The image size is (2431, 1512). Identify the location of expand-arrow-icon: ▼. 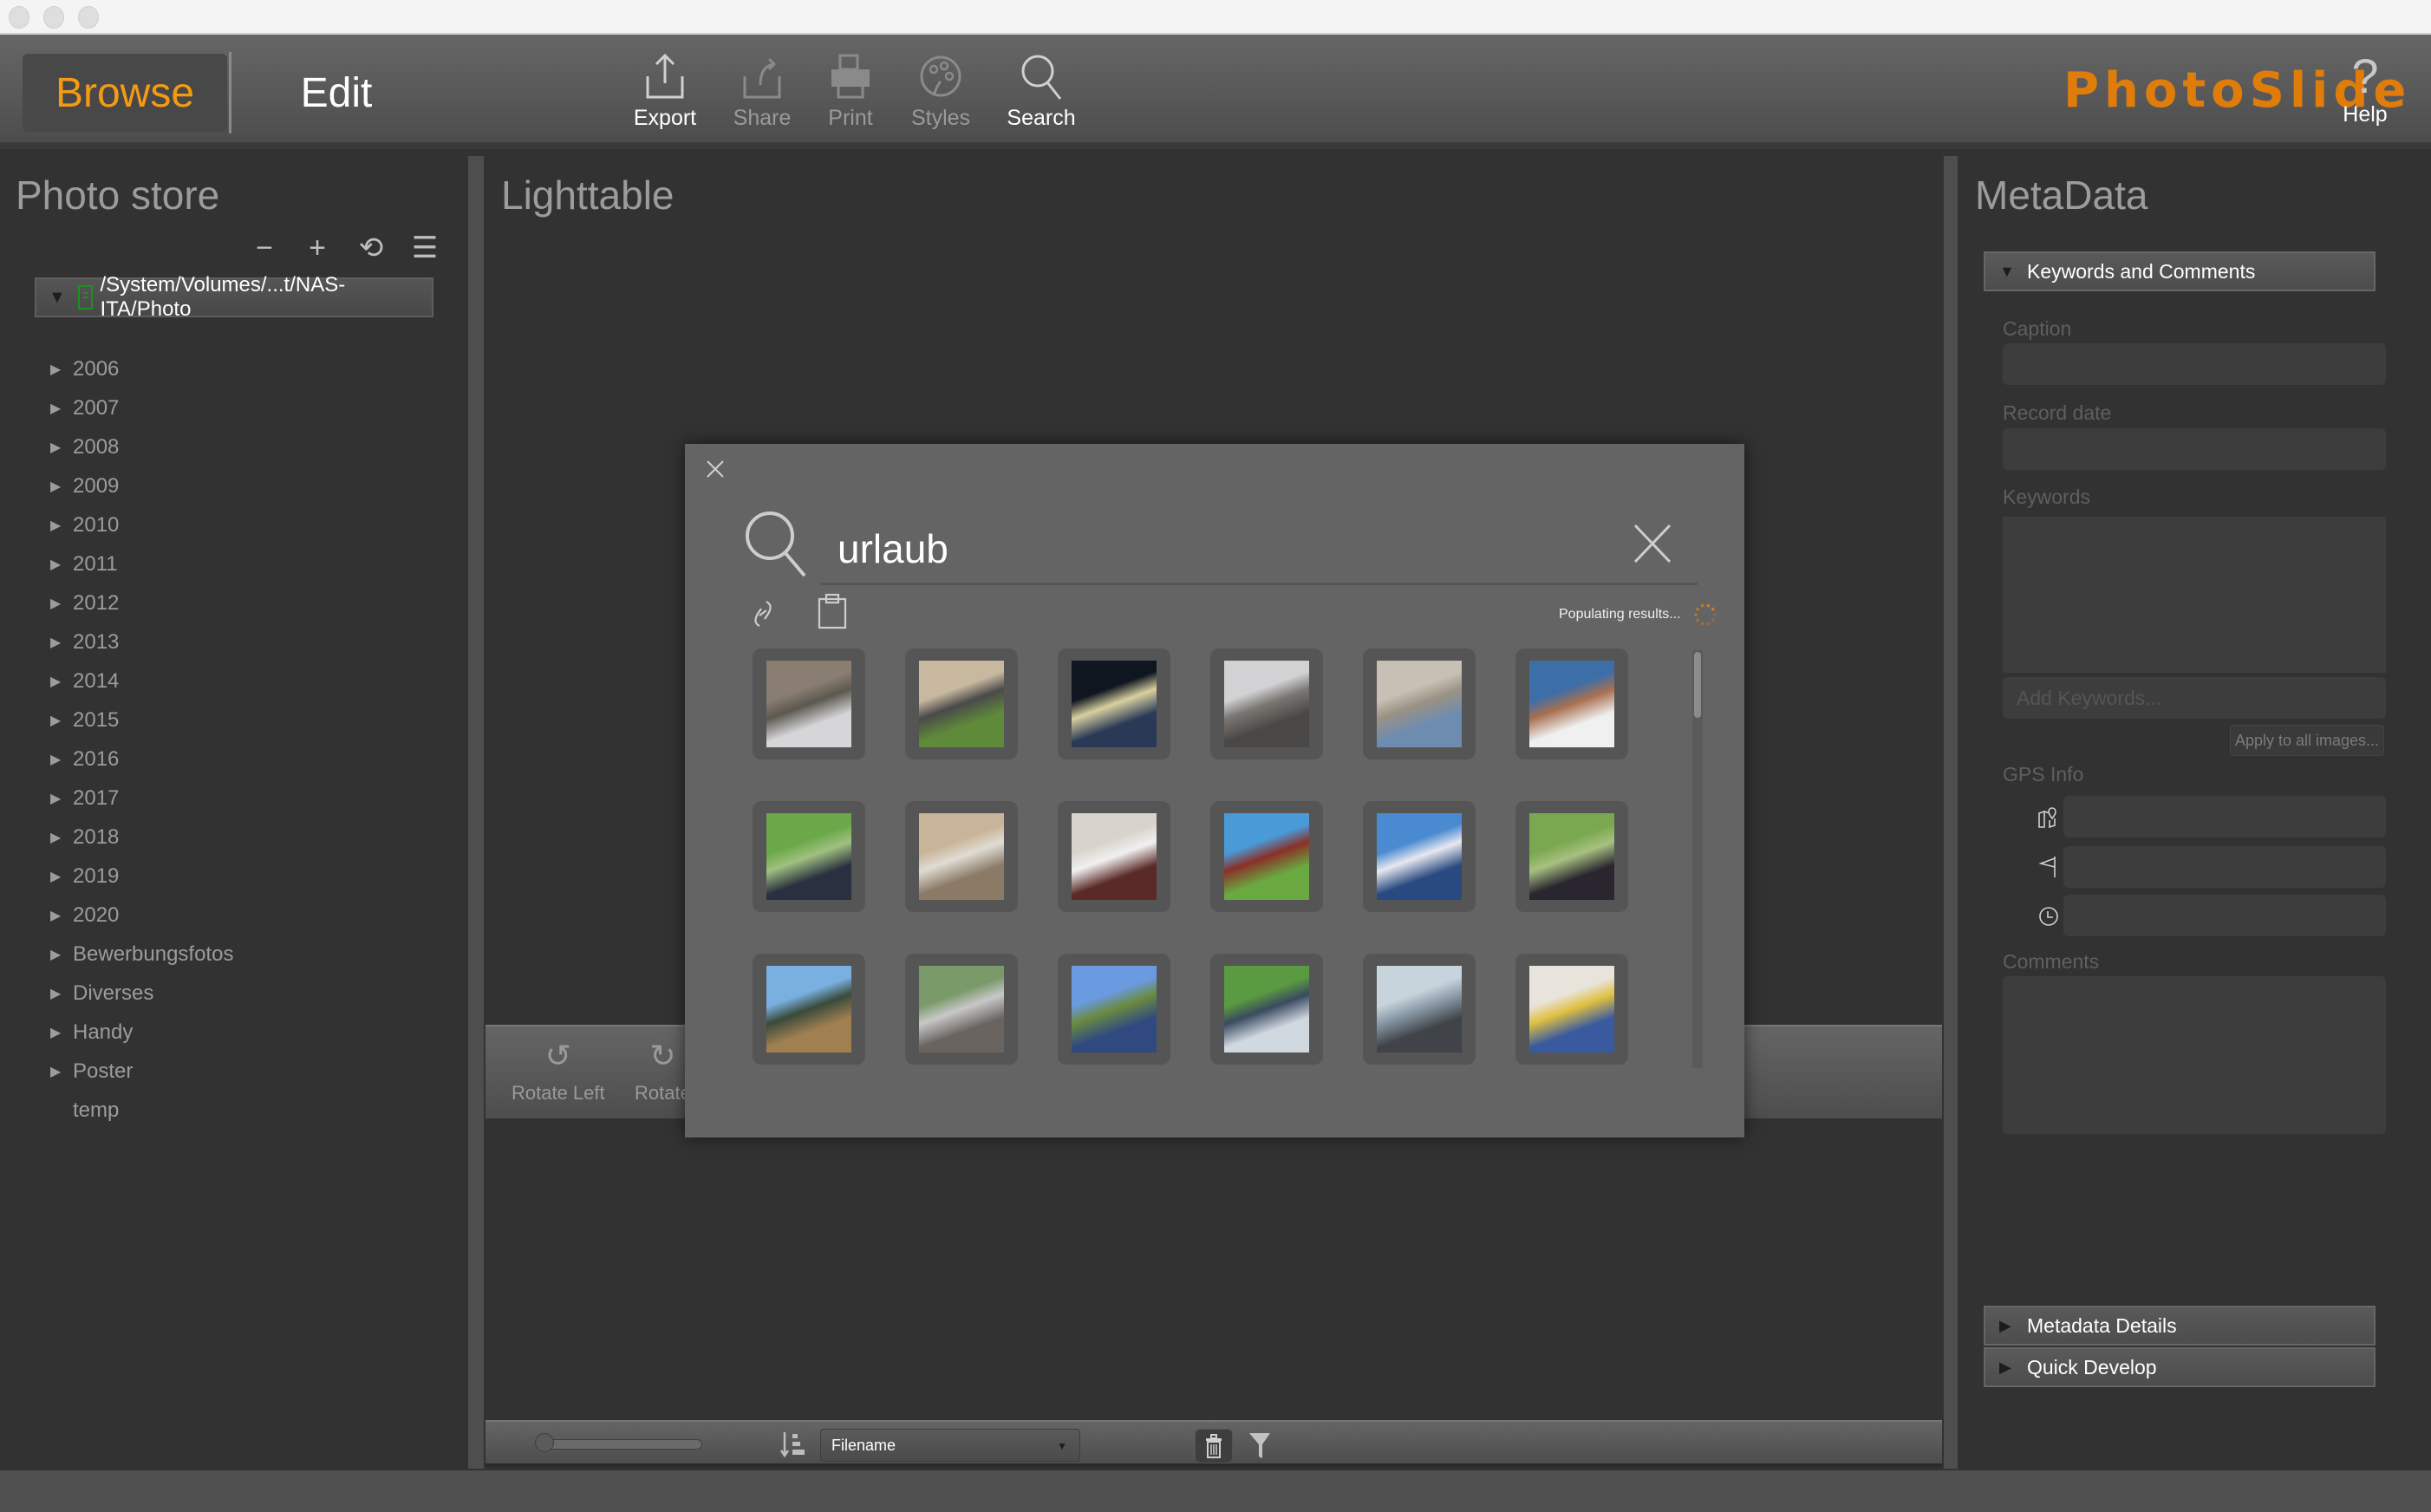
(59, 298).